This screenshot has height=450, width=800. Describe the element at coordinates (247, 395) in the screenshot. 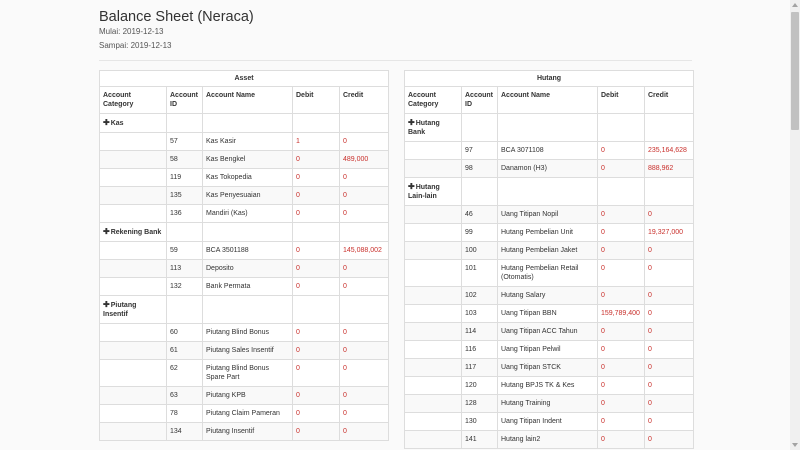

I see `account-name: Piutang KPB` at that location.